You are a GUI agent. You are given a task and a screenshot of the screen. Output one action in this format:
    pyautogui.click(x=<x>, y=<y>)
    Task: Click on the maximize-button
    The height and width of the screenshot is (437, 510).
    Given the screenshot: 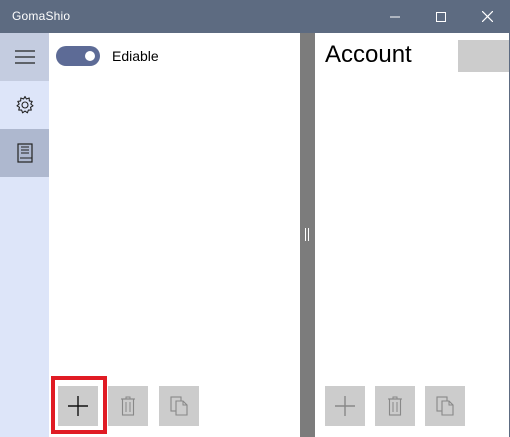 What is the action you would take?
    pyautogui.click(x=441, y=16)
    